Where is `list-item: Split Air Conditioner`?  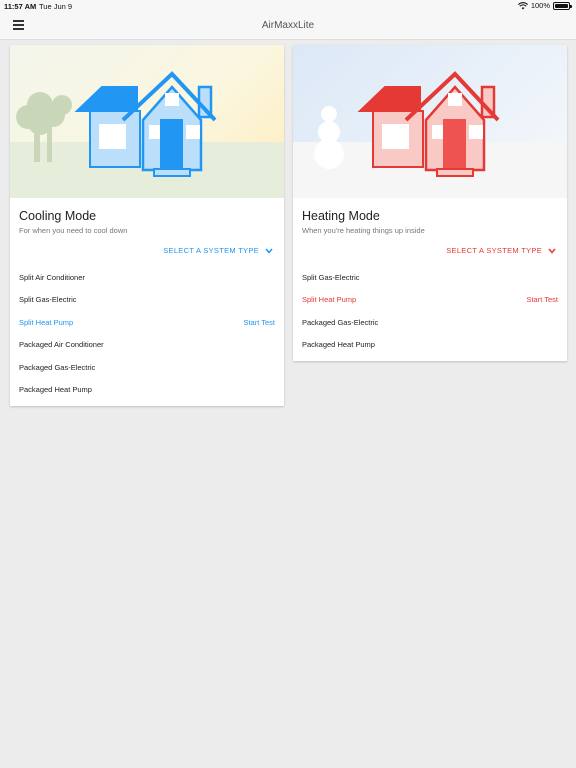 list-item: Split Air Conditioner is located at coordinates (147, 277).